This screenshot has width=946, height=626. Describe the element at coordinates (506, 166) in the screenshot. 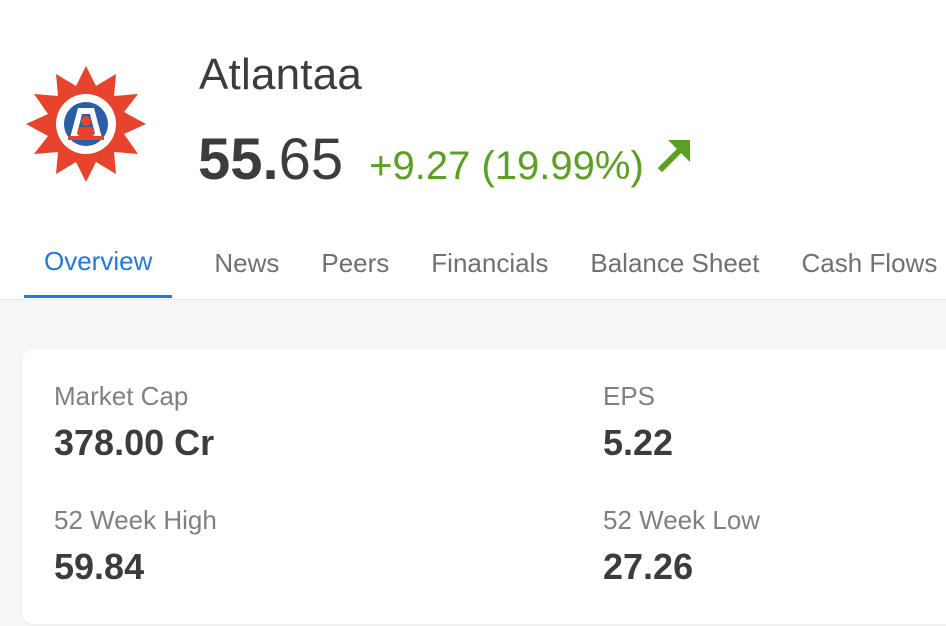

I see `price-change: +9.27 (19.99%)` at that location.